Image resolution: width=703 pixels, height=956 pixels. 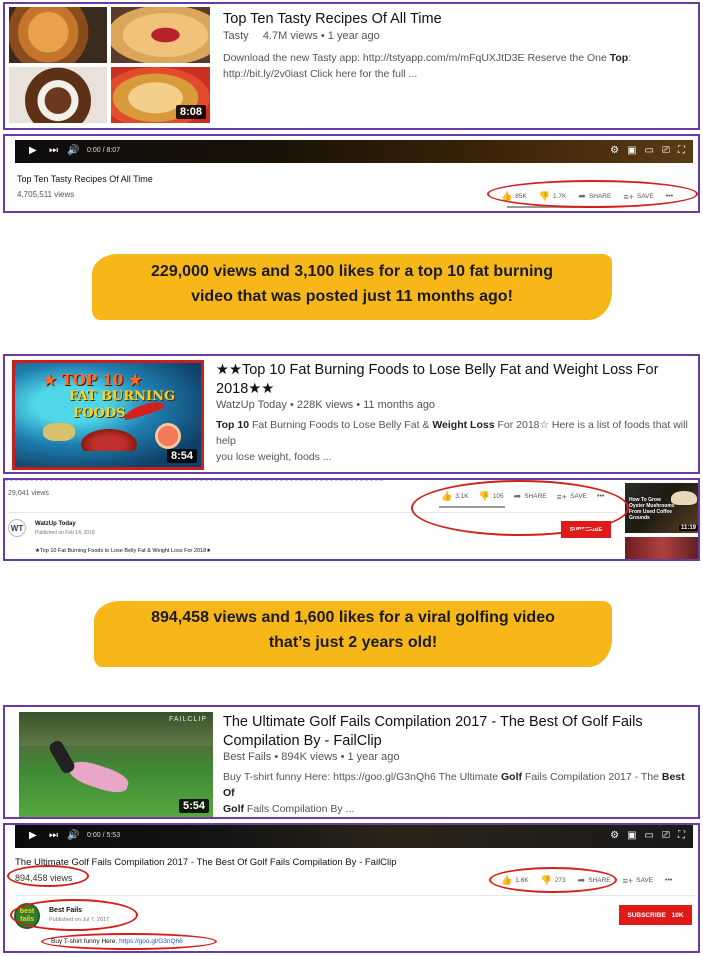 I want to click on subscriber-count: 10K, so click(x=677, y=915).